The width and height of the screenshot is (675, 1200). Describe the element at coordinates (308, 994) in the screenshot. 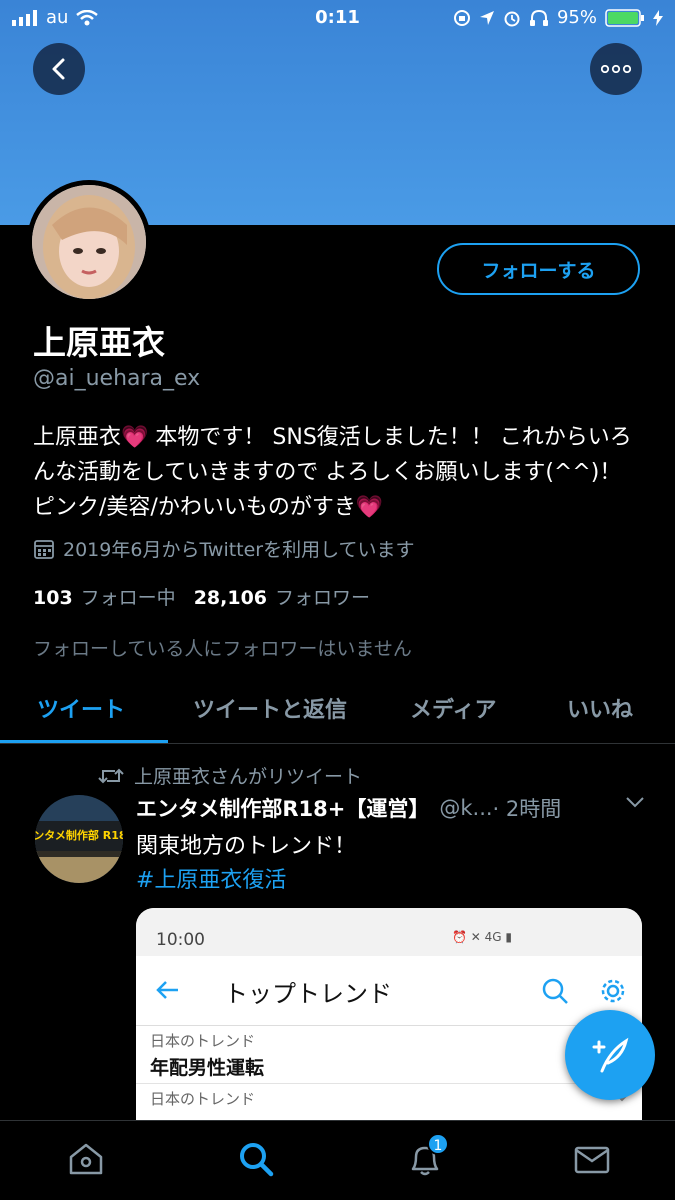

I see `media-title: トップトレンド` at that location.